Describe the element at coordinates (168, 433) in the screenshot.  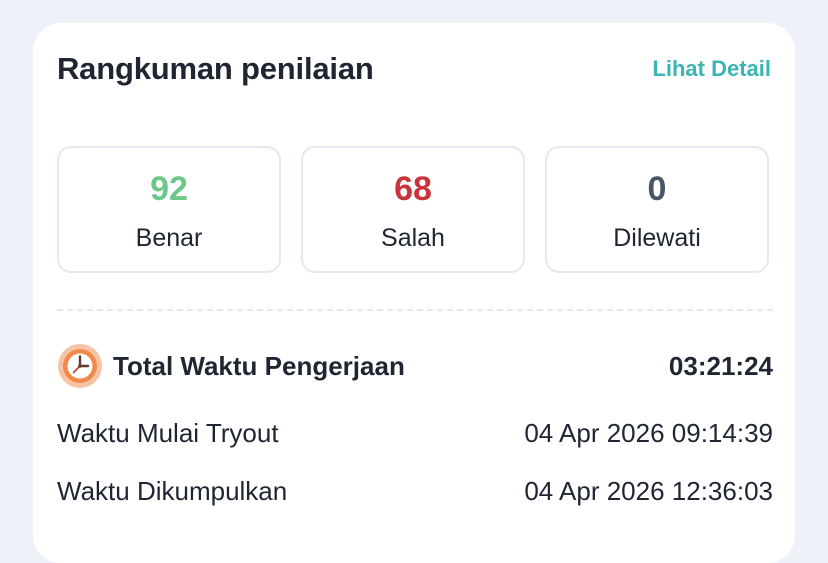
I see `start-time-label: Waktu Mulai Tryout` at that location.